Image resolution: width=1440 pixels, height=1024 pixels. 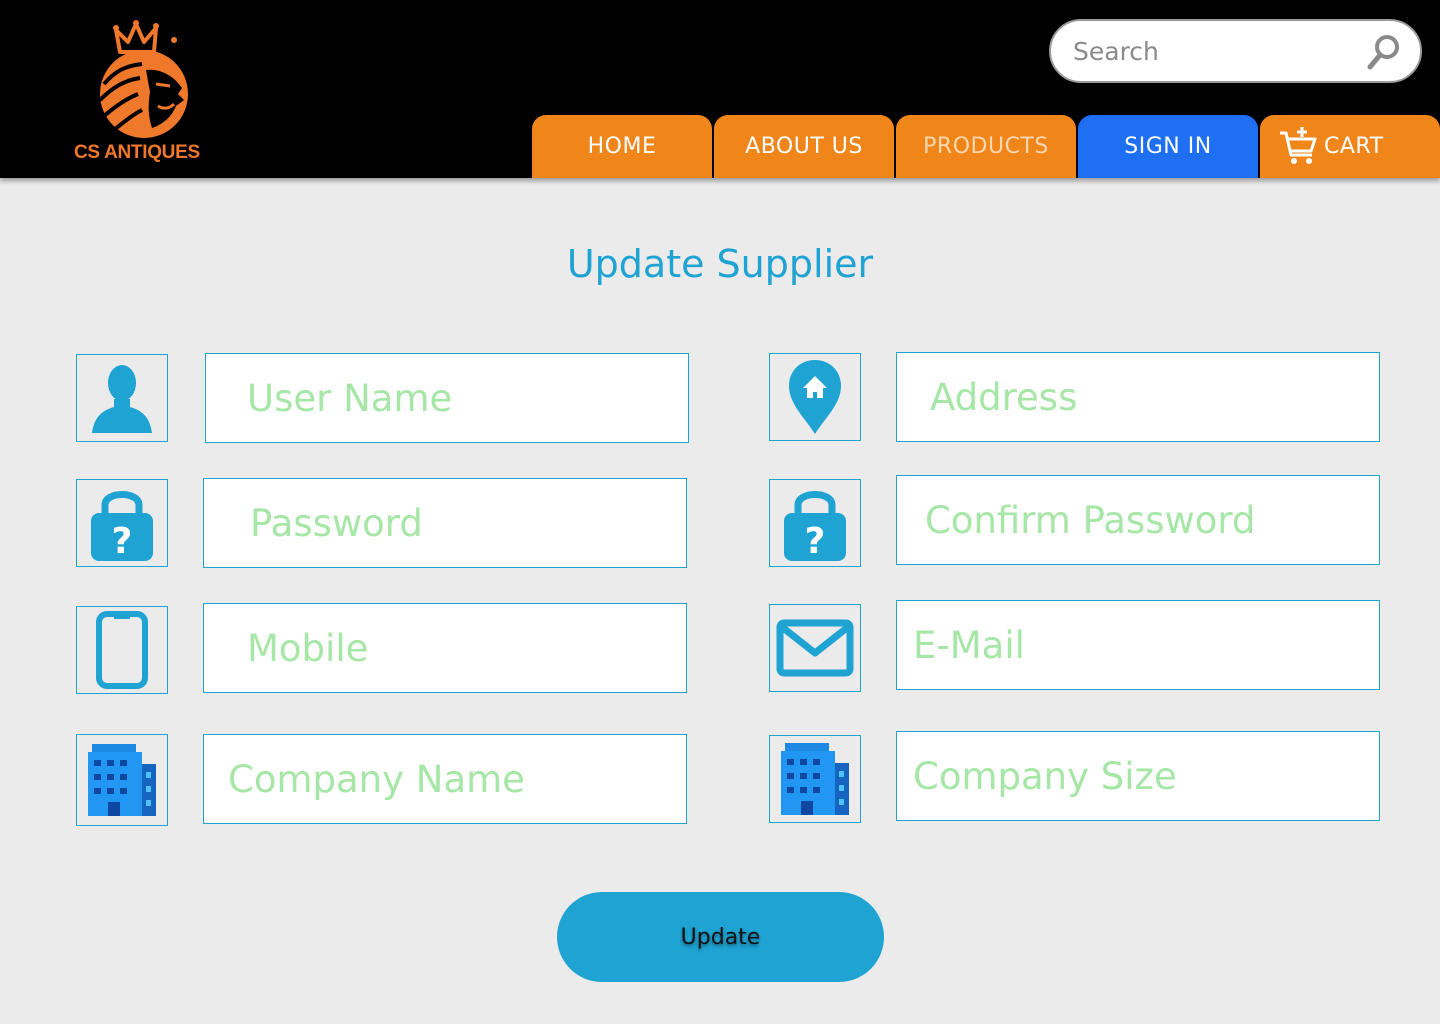 I want to click on search-input, so click(x=1218, y=51).